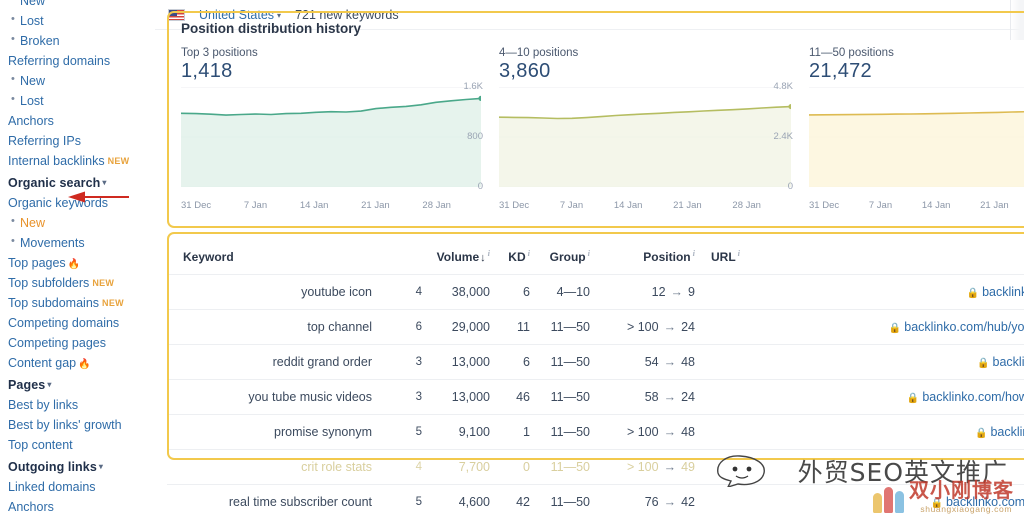 The width and height of the screenshot is (1024, 515). Describe the element at coordinates (79, 323) in the screenshot. I see `sidebar-item-competing-domains: Competing domains` at that location.